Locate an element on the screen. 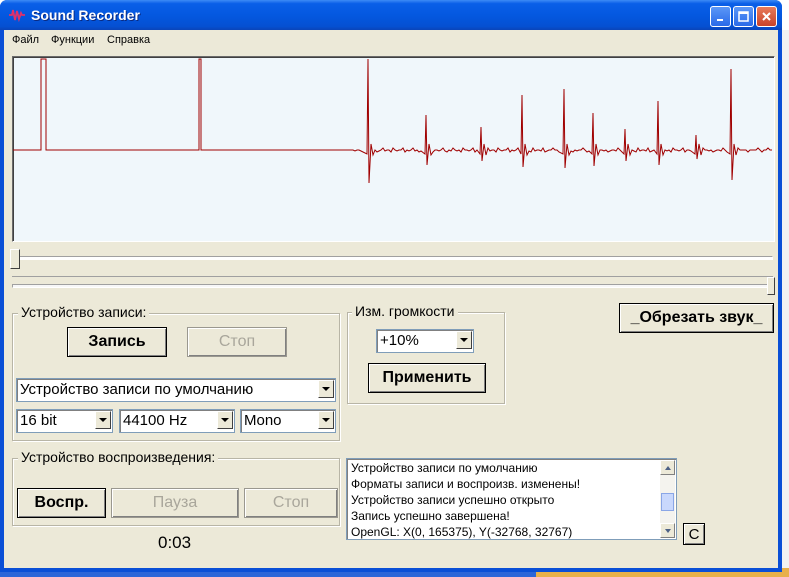 The width and height of the screenshot is (789, 577). separator-line is located at coordinates (392, 276).